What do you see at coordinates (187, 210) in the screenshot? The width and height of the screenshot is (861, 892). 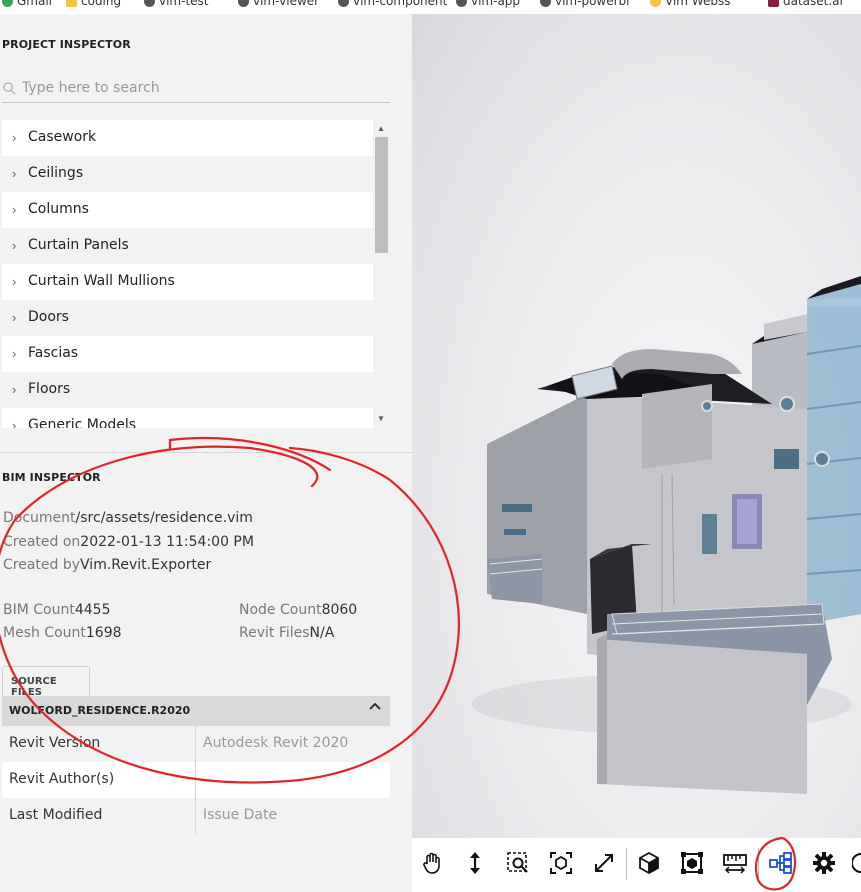 I see `tree-item-columns: › Columns` at bounding box center [187, 210].